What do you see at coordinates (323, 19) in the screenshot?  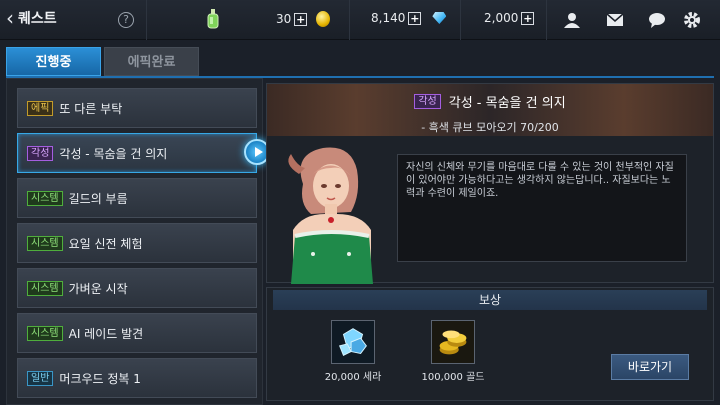 I see `gold-coin-icon` at bounding box center [323, 19].